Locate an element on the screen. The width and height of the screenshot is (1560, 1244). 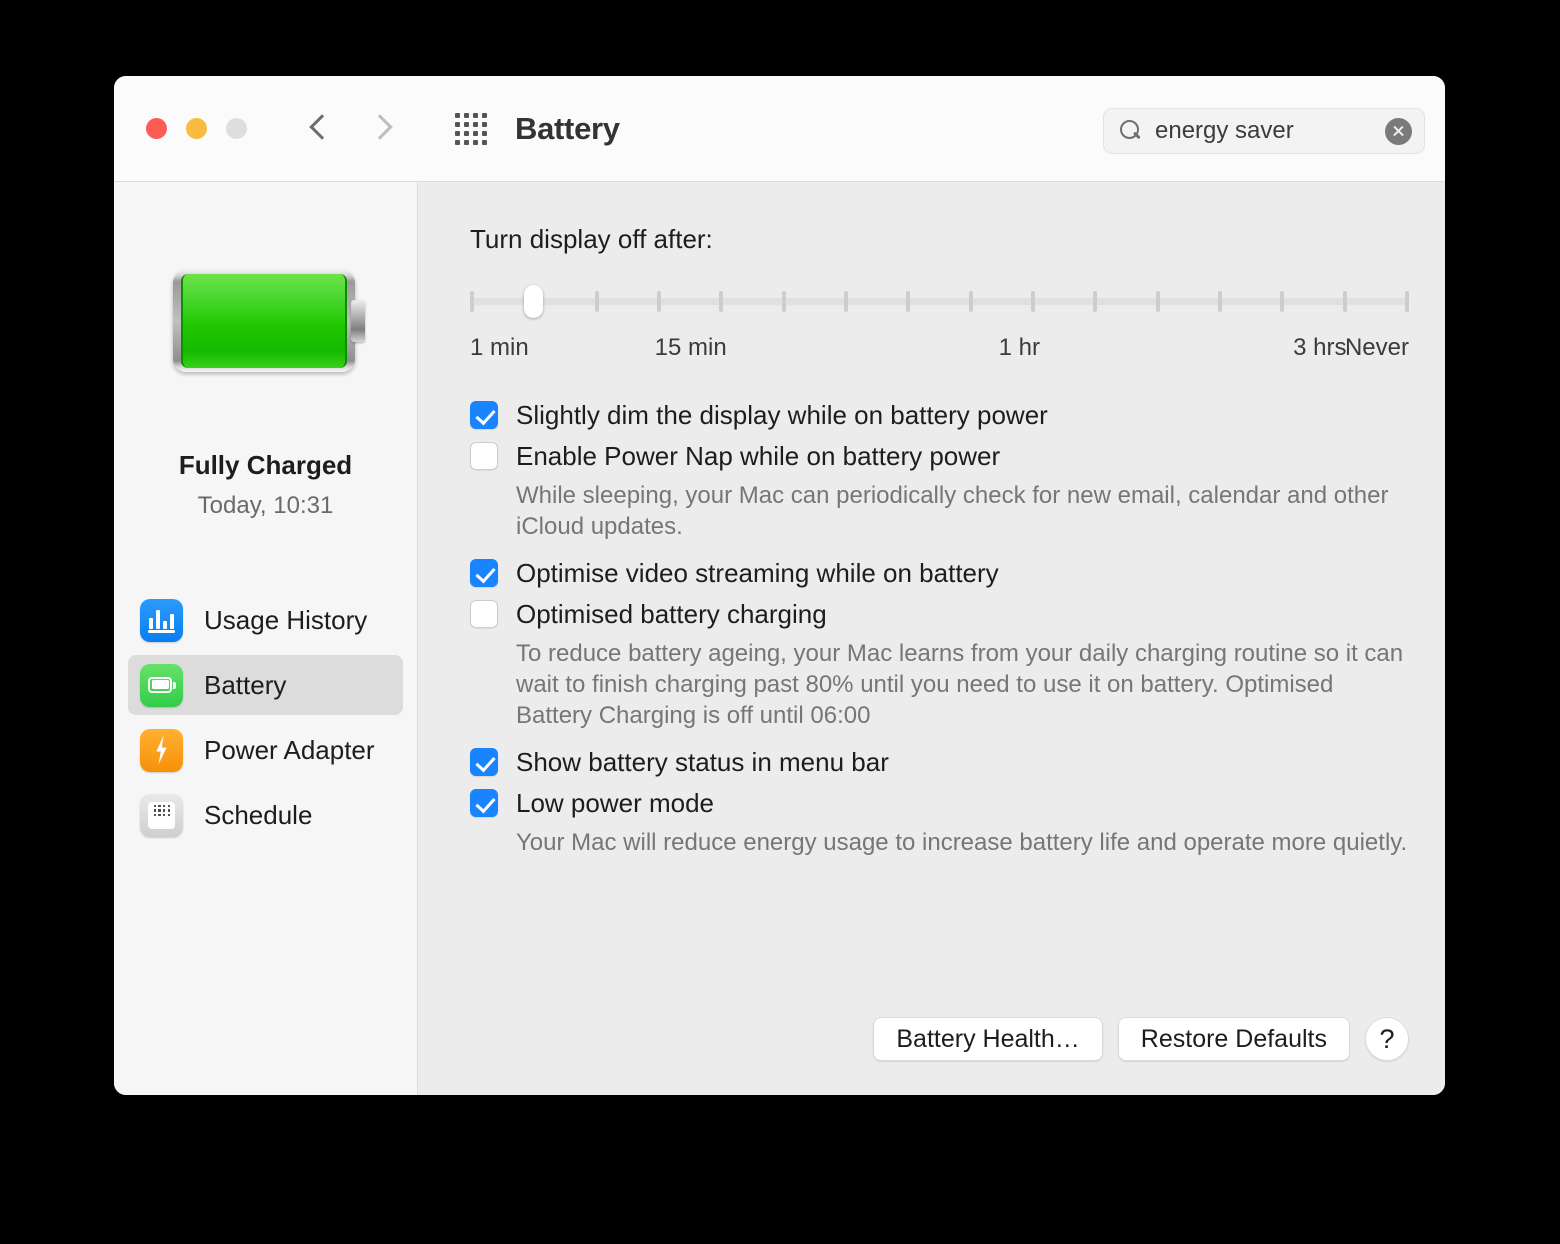
bar-chart-bars is located at coordinates (161, 619).